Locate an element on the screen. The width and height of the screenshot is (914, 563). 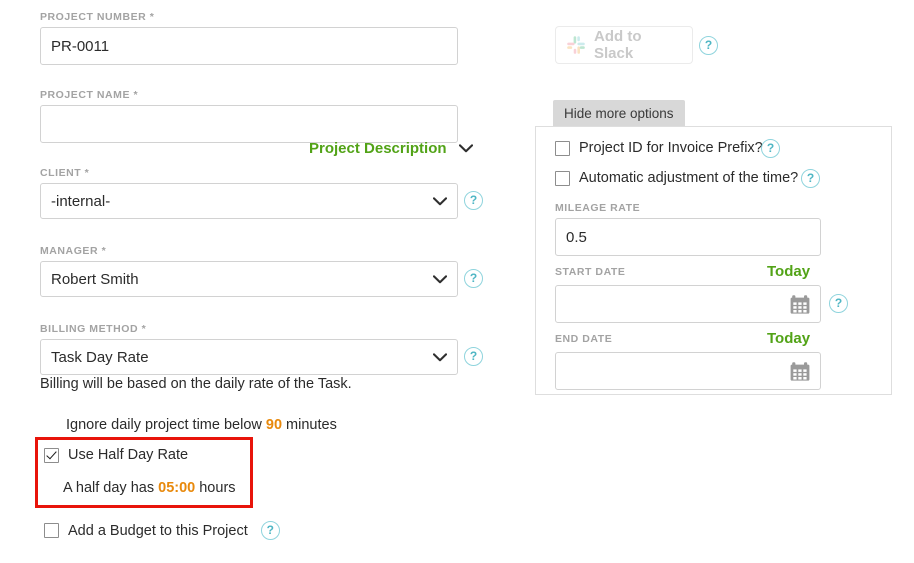
invoice-prefix-row: Project ID for Invoice Prefix? is located at coordinates (659, 148).